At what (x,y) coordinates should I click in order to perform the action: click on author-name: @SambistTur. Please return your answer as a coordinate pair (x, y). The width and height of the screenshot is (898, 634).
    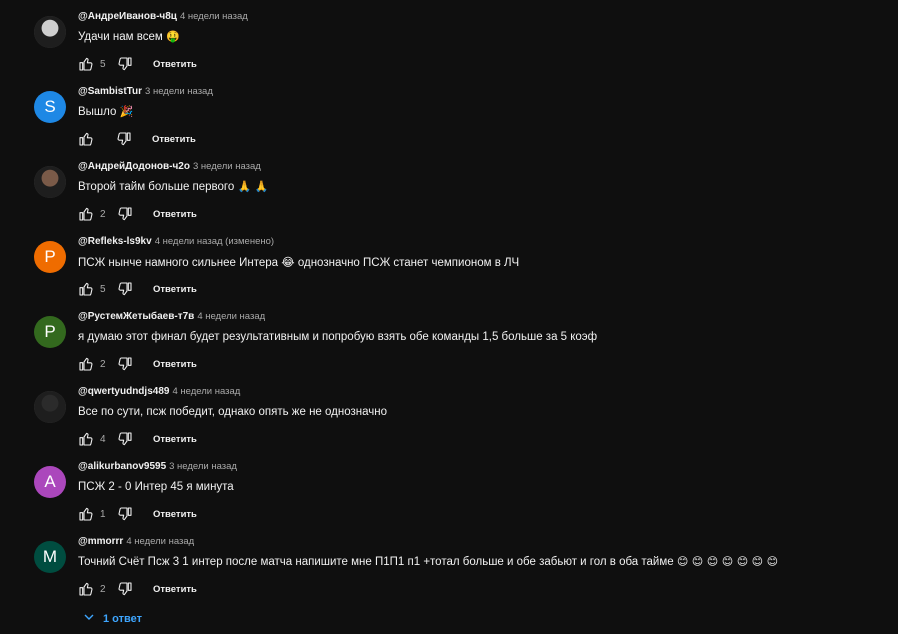
    Looking at the image, I should click on (110, 91).